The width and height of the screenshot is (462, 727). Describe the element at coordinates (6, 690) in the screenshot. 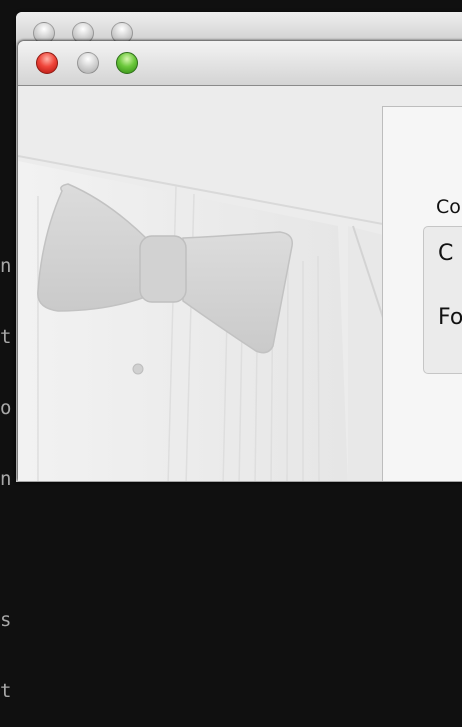

I see `terminal-line: t` at that location.